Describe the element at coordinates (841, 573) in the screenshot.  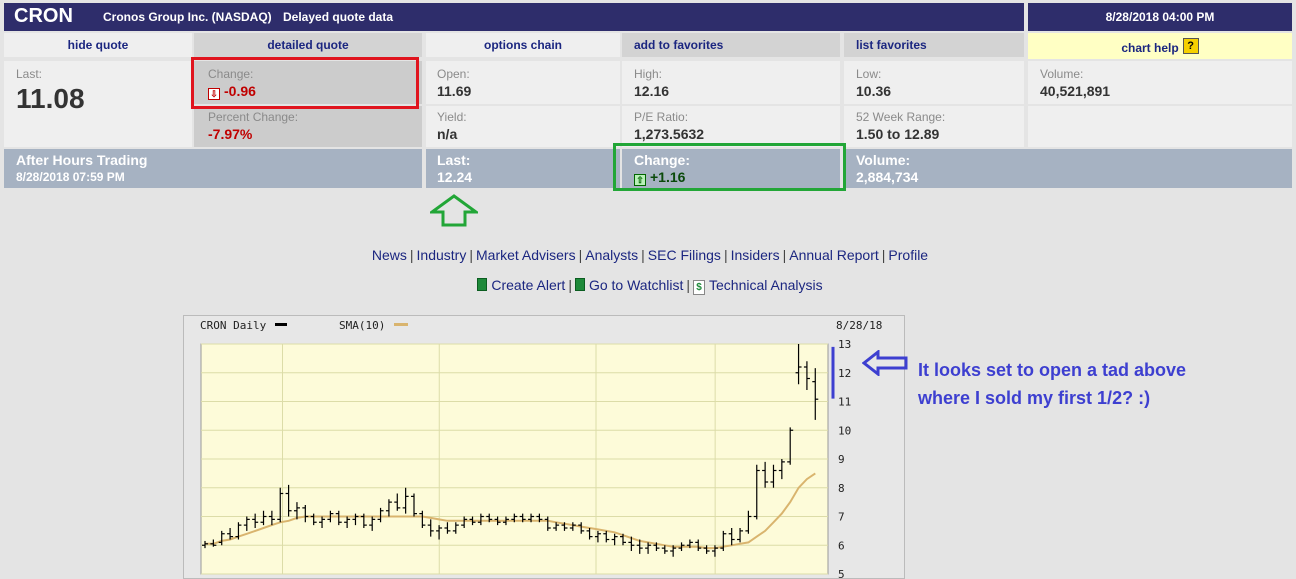
I see `y-tick-label: 5` at that location.